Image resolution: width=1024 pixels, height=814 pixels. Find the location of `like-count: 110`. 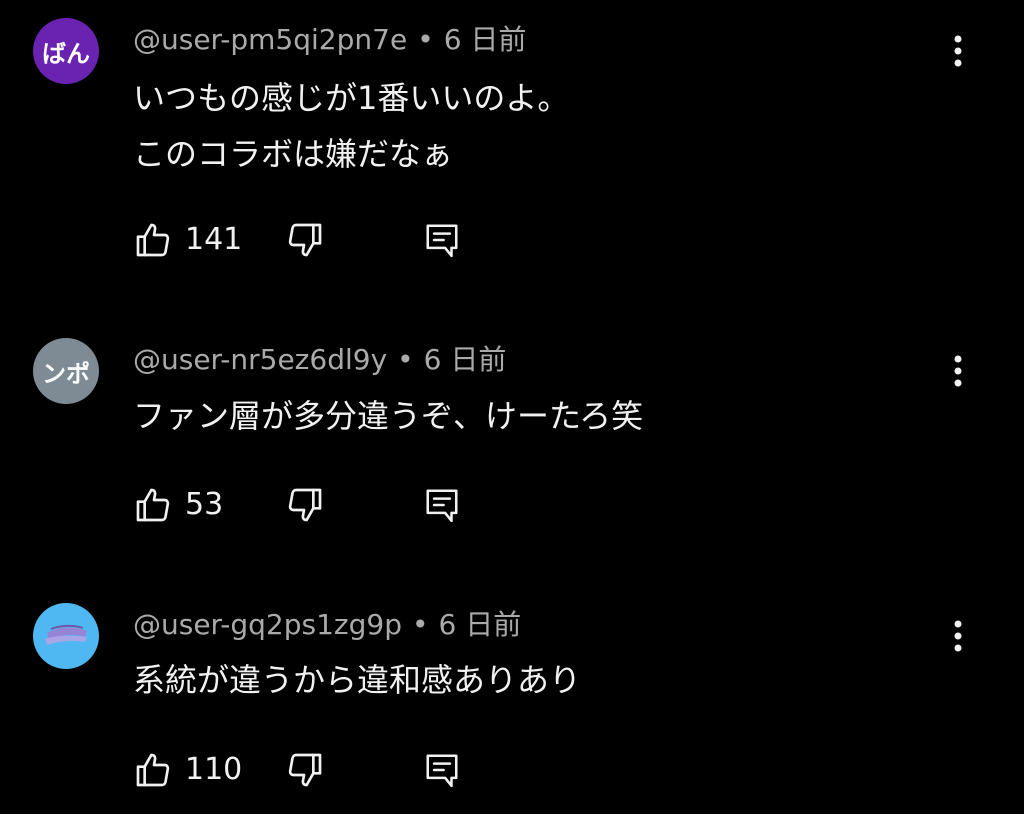

like-count: 110 is located at coordinates (214, 769).